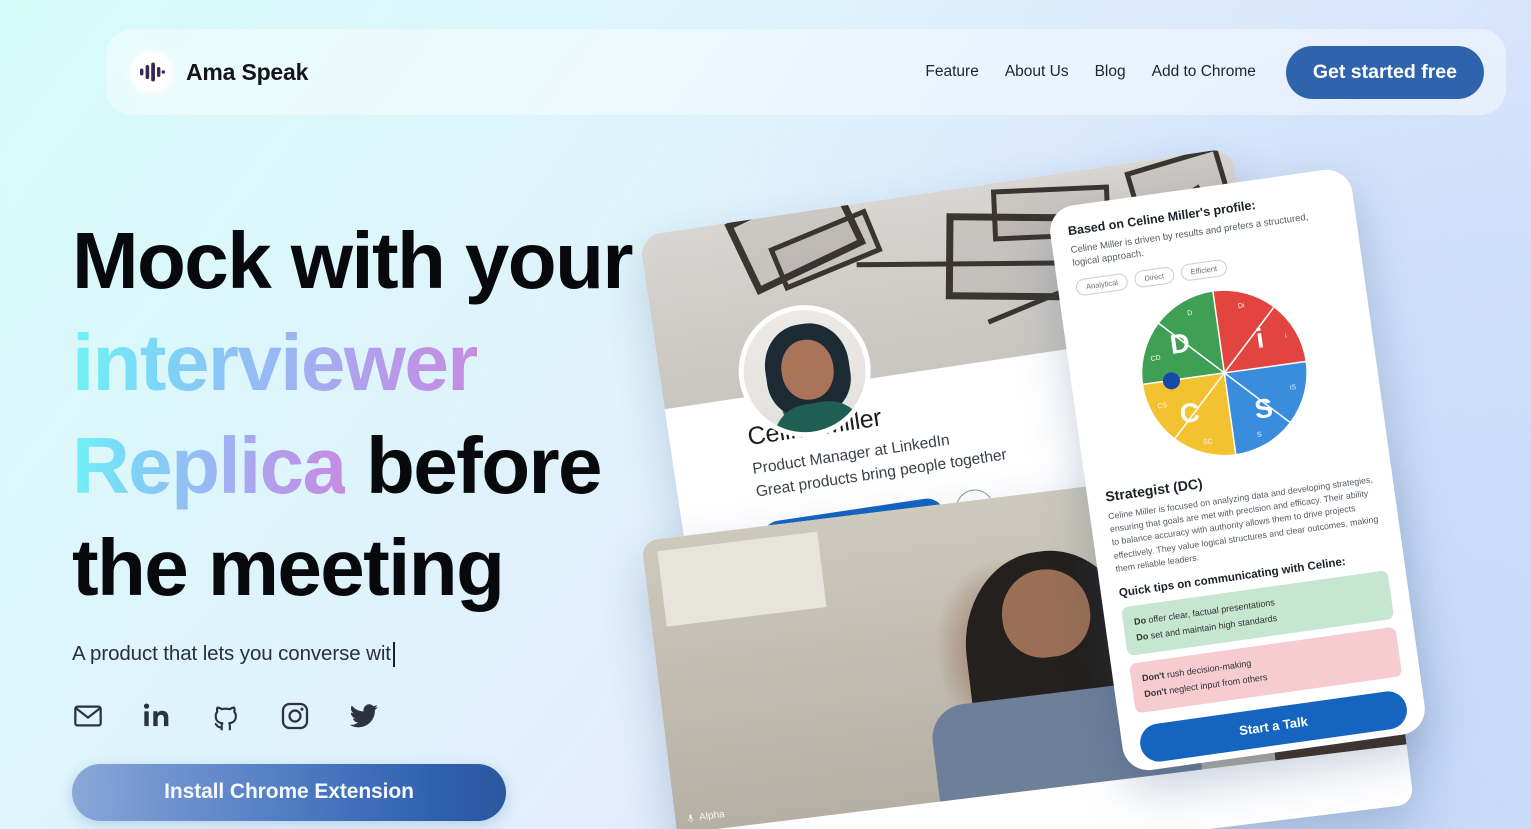  What do you see at coordinates (231, 654) in the screenshot?
I see `hero-subtitle-text: A product that lets you converse wit` at bounding box center [231, 654].